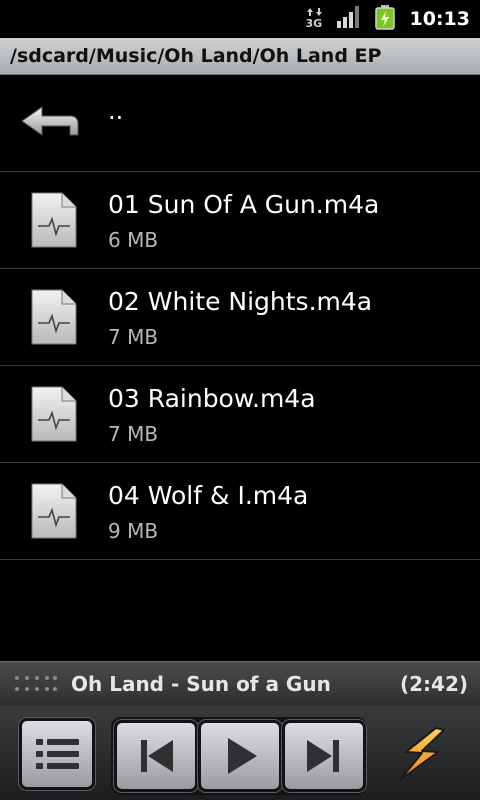 This screenshot has height=800, width=480. I want to click on file-row: 04 Wolf & I.m4a 9 MB, so click(240, 511).